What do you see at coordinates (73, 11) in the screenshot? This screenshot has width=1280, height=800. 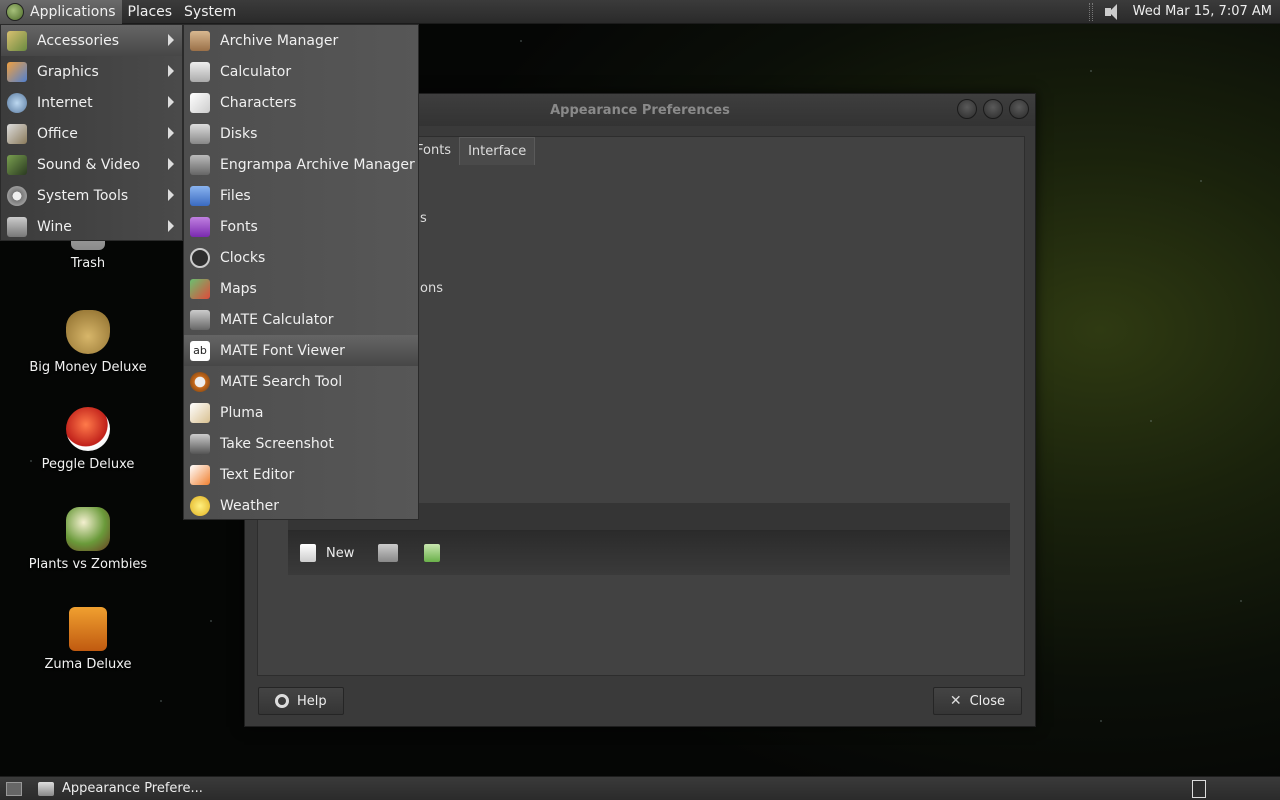 I see `applications-label: Applications` at bounding box center [73, 11].